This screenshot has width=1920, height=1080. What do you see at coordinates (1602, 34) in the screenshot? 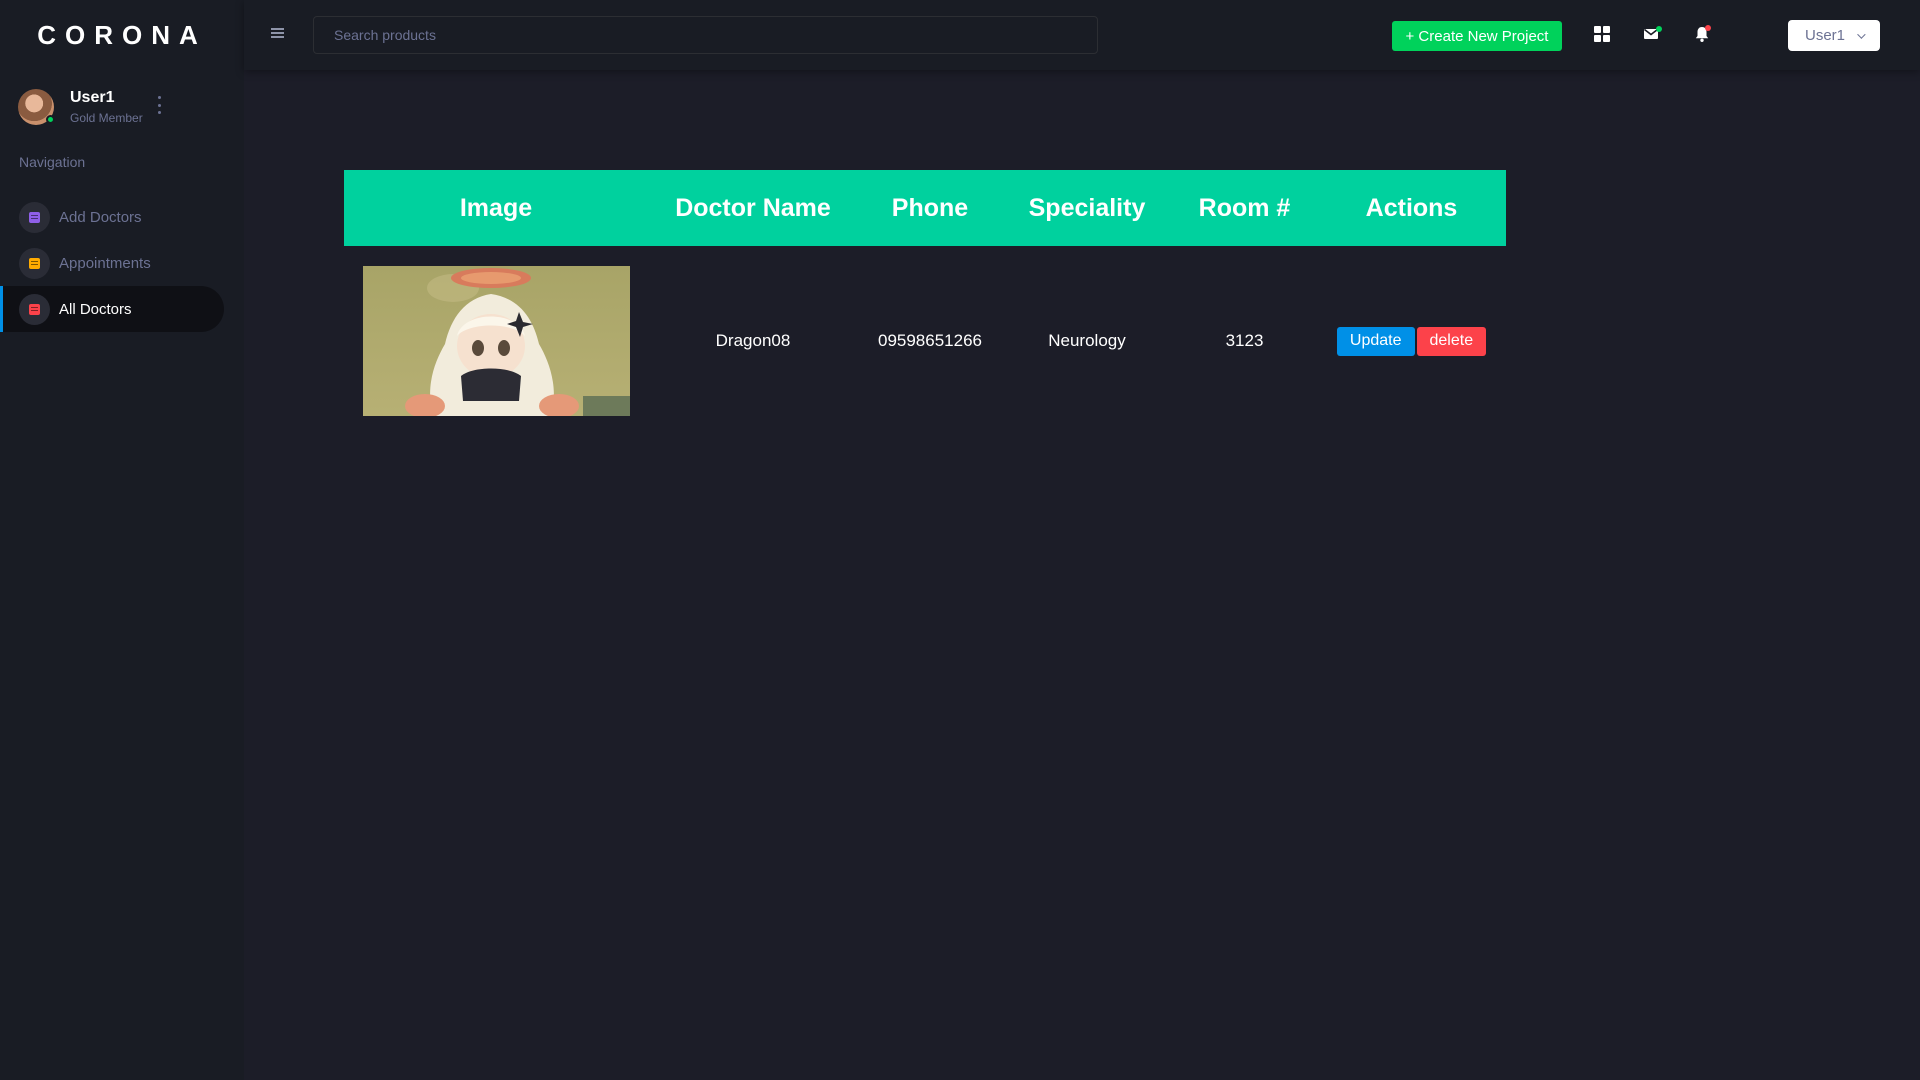
I see `apps-grid-icon` at bounding box center [1602, 34].